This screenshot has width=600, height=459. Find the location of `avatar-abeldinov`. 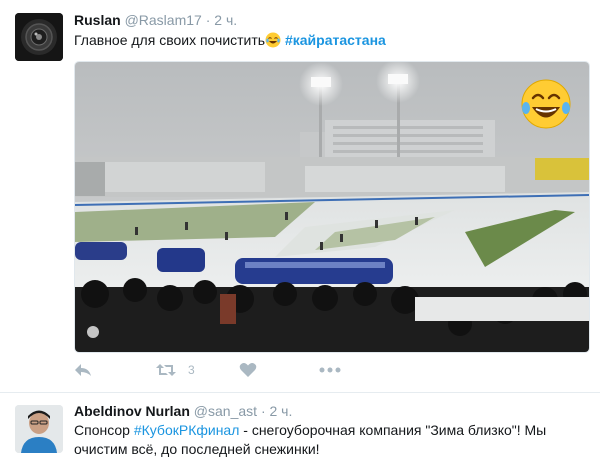

avatar-abeldinov is located at coordinates (39, 429).